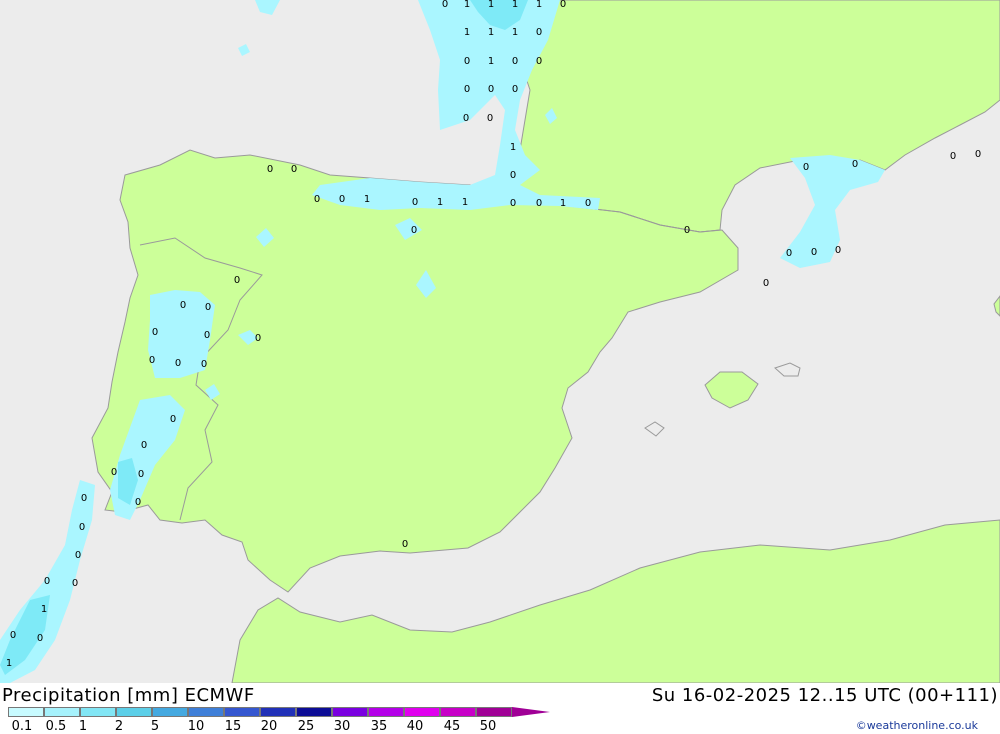 The image size is (1000, 734). What do you see at coordinates (155, 726) in the screenshot?
I see `legend-tick-label: 5` at bounding box center [155, 726].